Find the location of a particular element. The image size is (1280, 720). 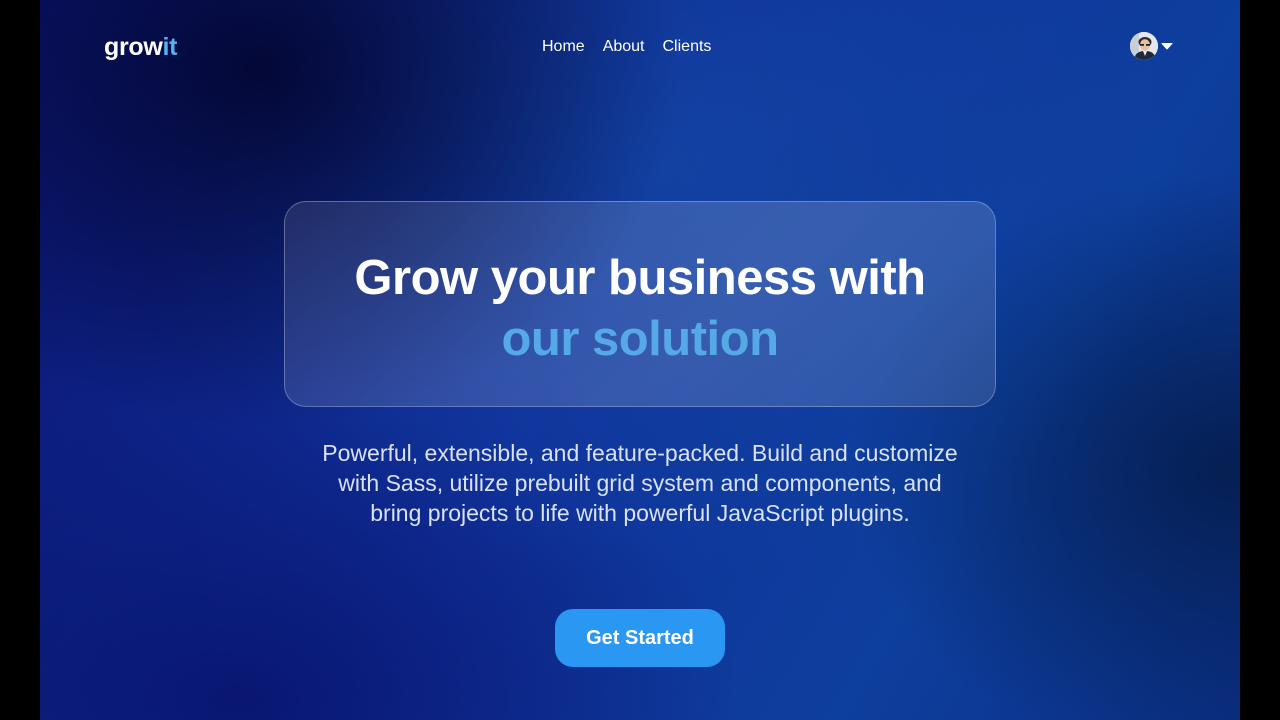

brand-logo: growit is located at coordinates (140, 47).